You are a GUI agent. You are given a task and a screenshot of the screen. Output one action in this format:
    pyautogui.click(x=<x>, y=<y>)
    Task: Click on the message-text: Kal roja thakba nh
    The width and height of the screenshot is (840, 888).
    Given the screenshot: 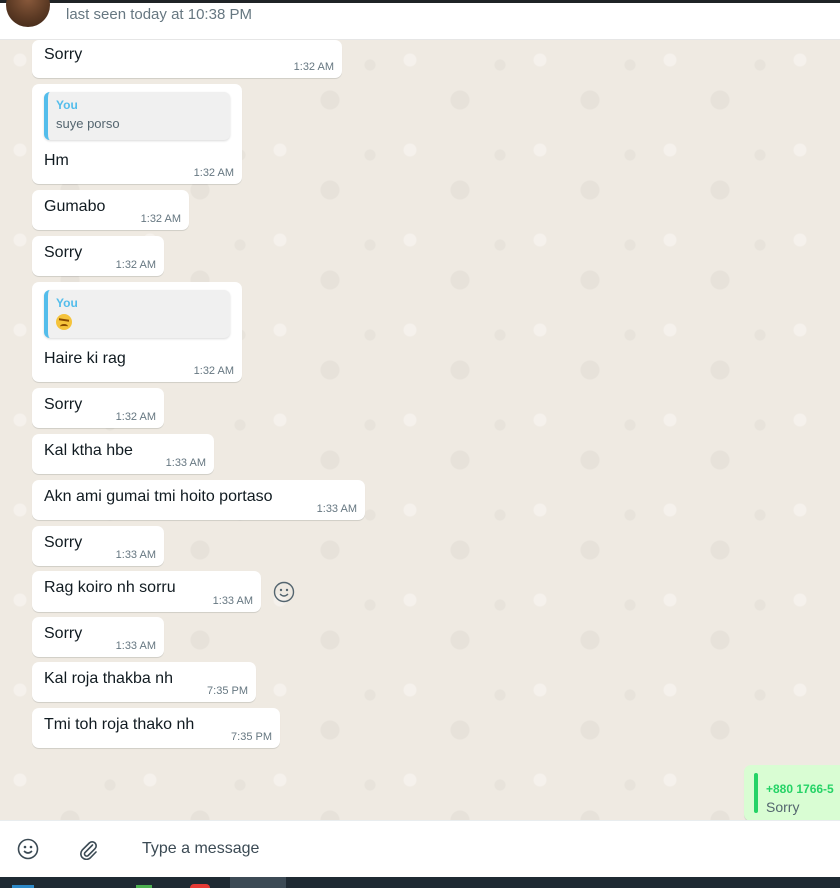 What is the action you would take?
    pyautogui.click(x=108, y=678)
    